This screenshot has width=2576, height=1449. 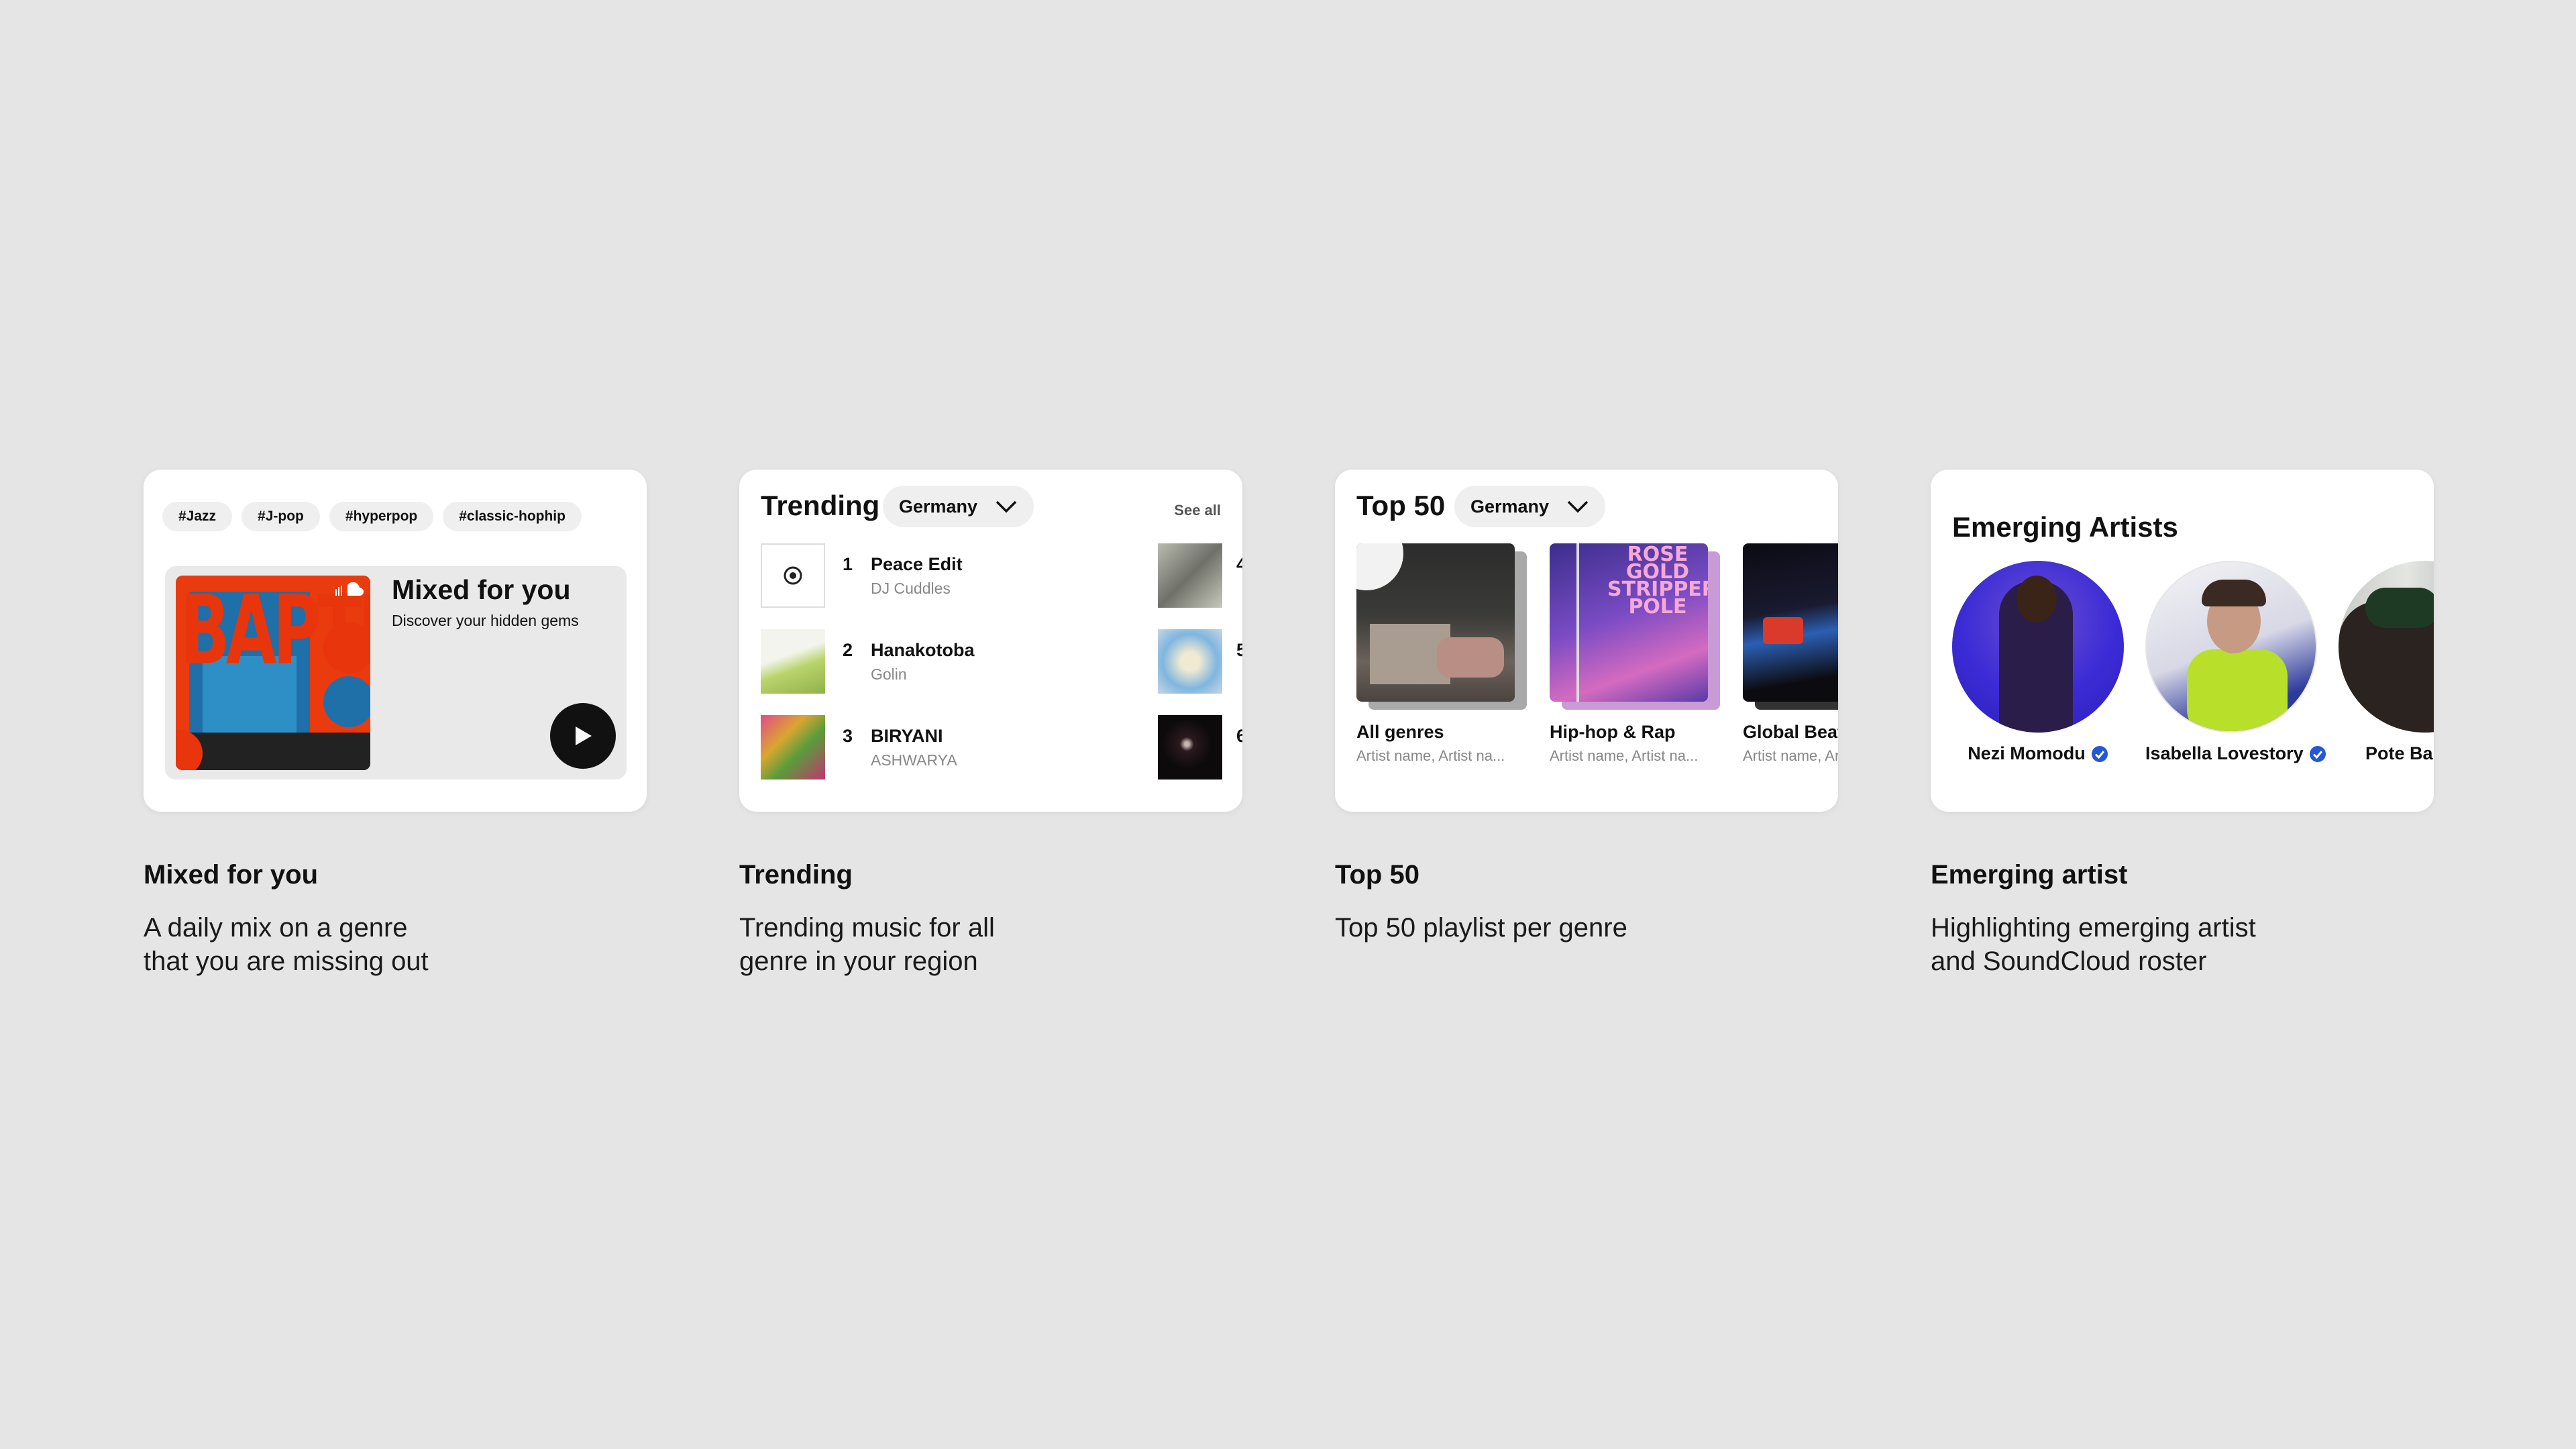 I want to click on track-name: Hanakotoba, so click(x=923, y=650).